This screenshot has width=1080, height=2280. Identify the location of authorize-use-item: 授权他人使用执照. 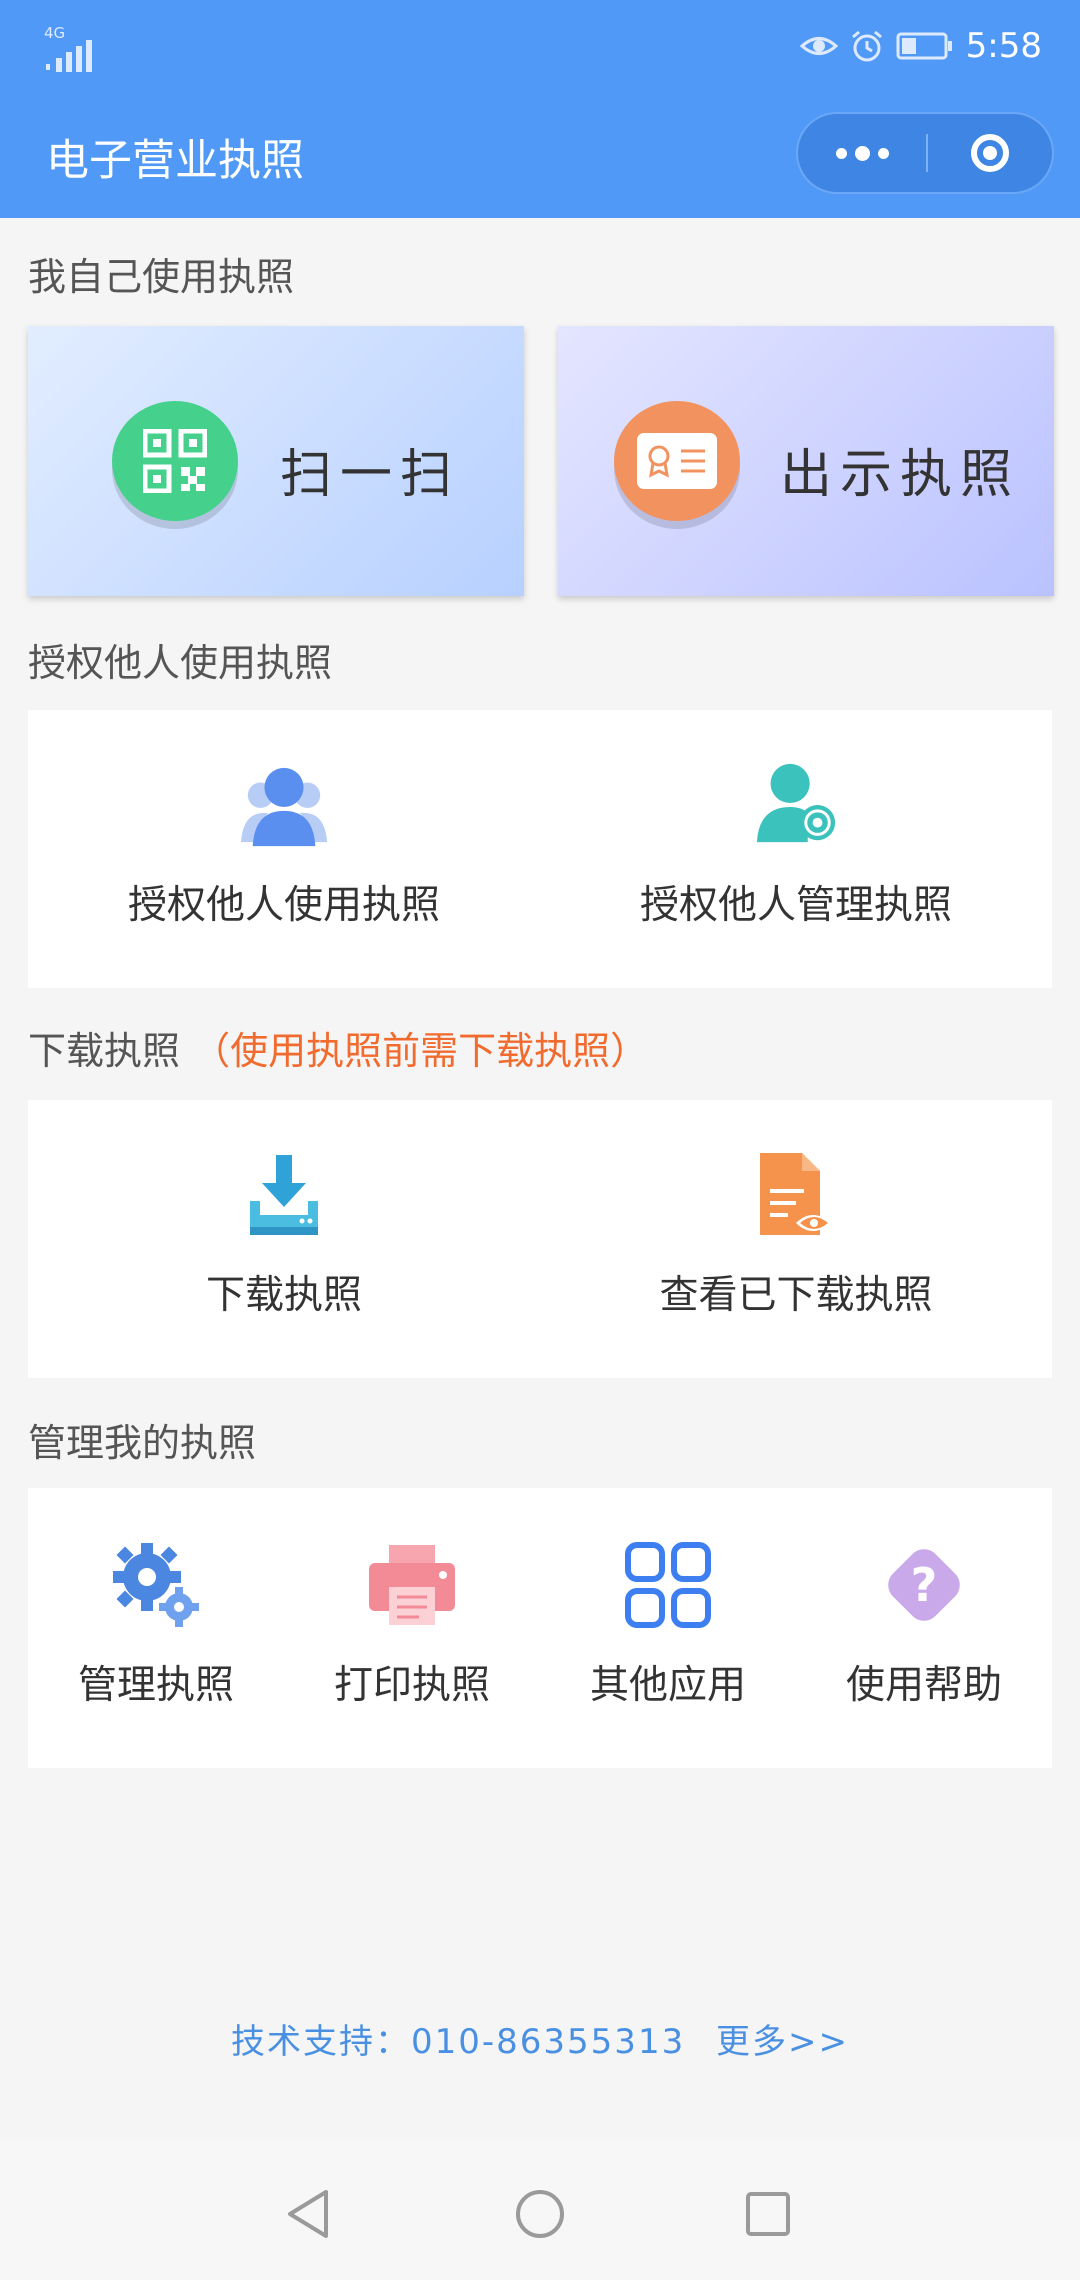
(284, 849).